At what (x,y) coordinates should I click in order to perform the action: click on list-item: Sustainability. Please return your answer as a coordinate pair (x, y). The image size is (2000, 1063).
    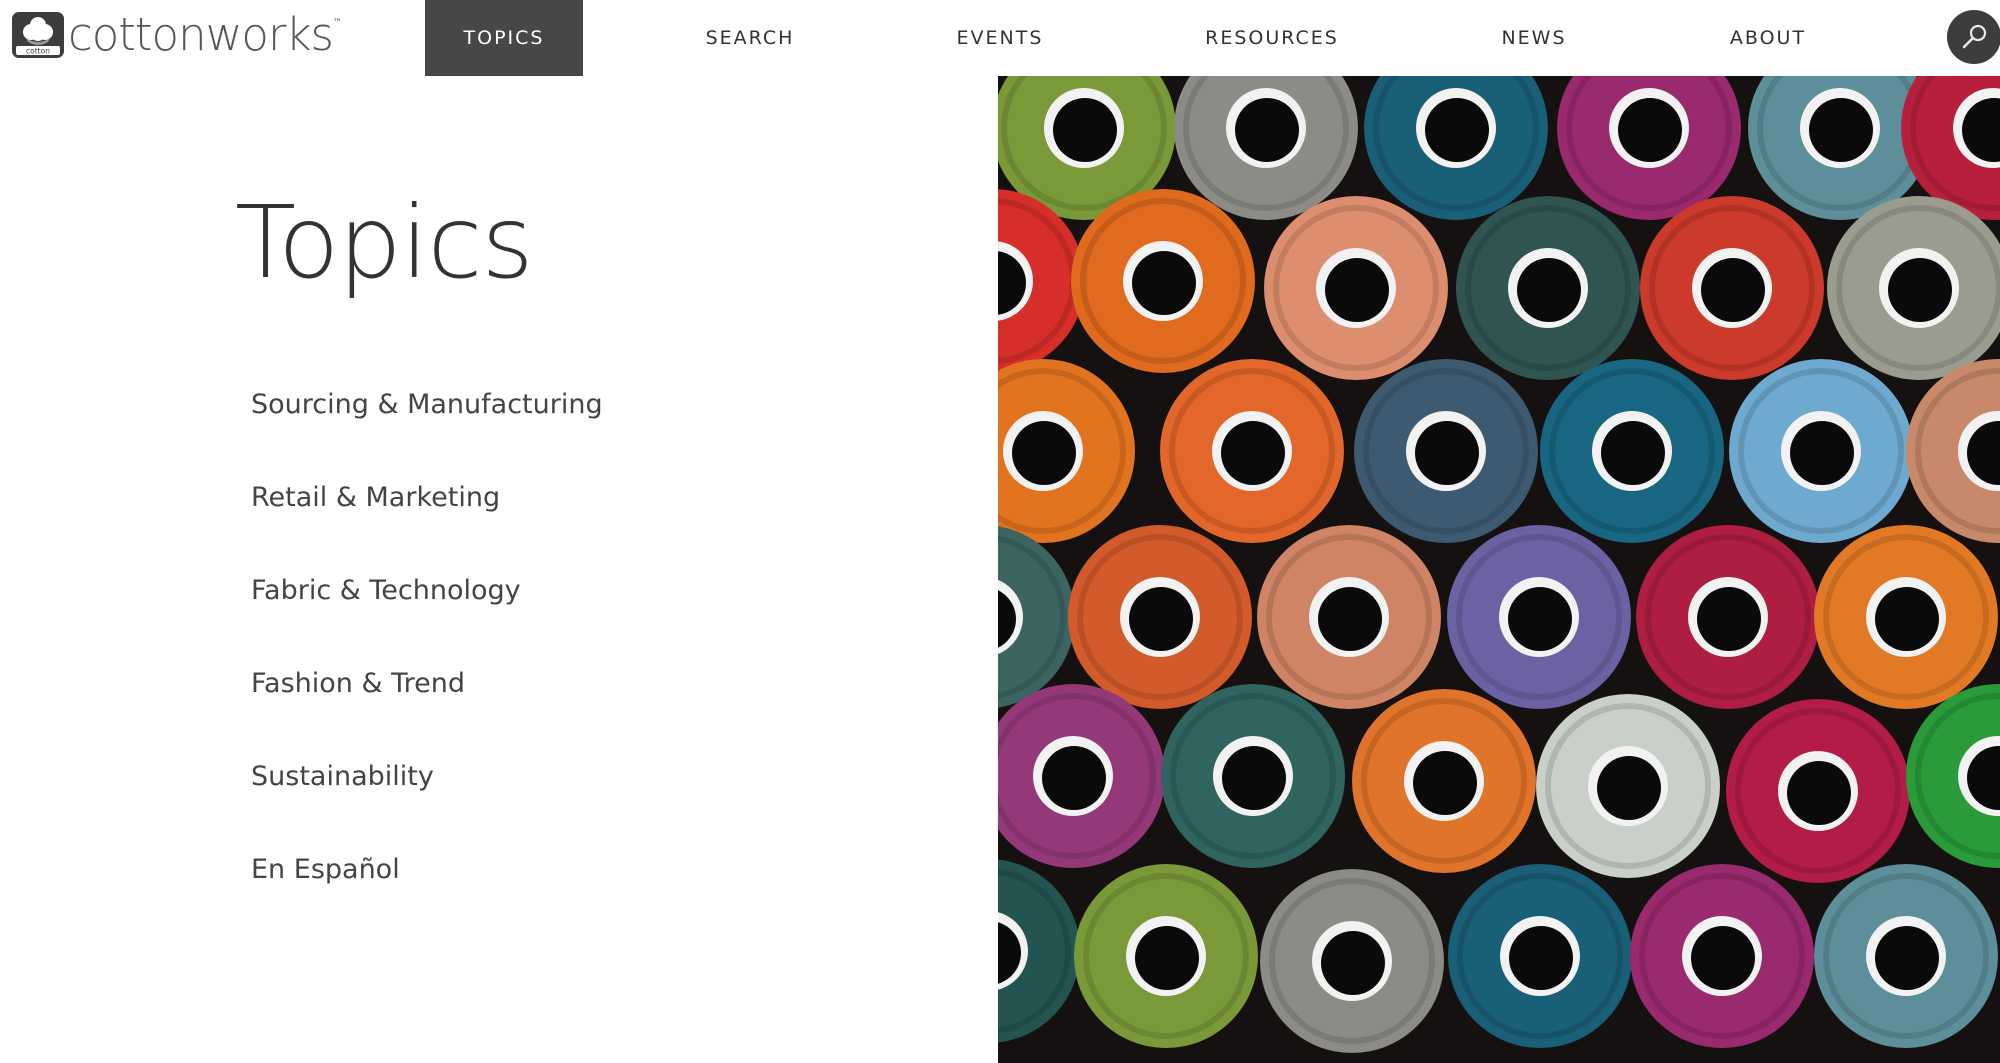
    Looking at the image, I should click on (427, 803).